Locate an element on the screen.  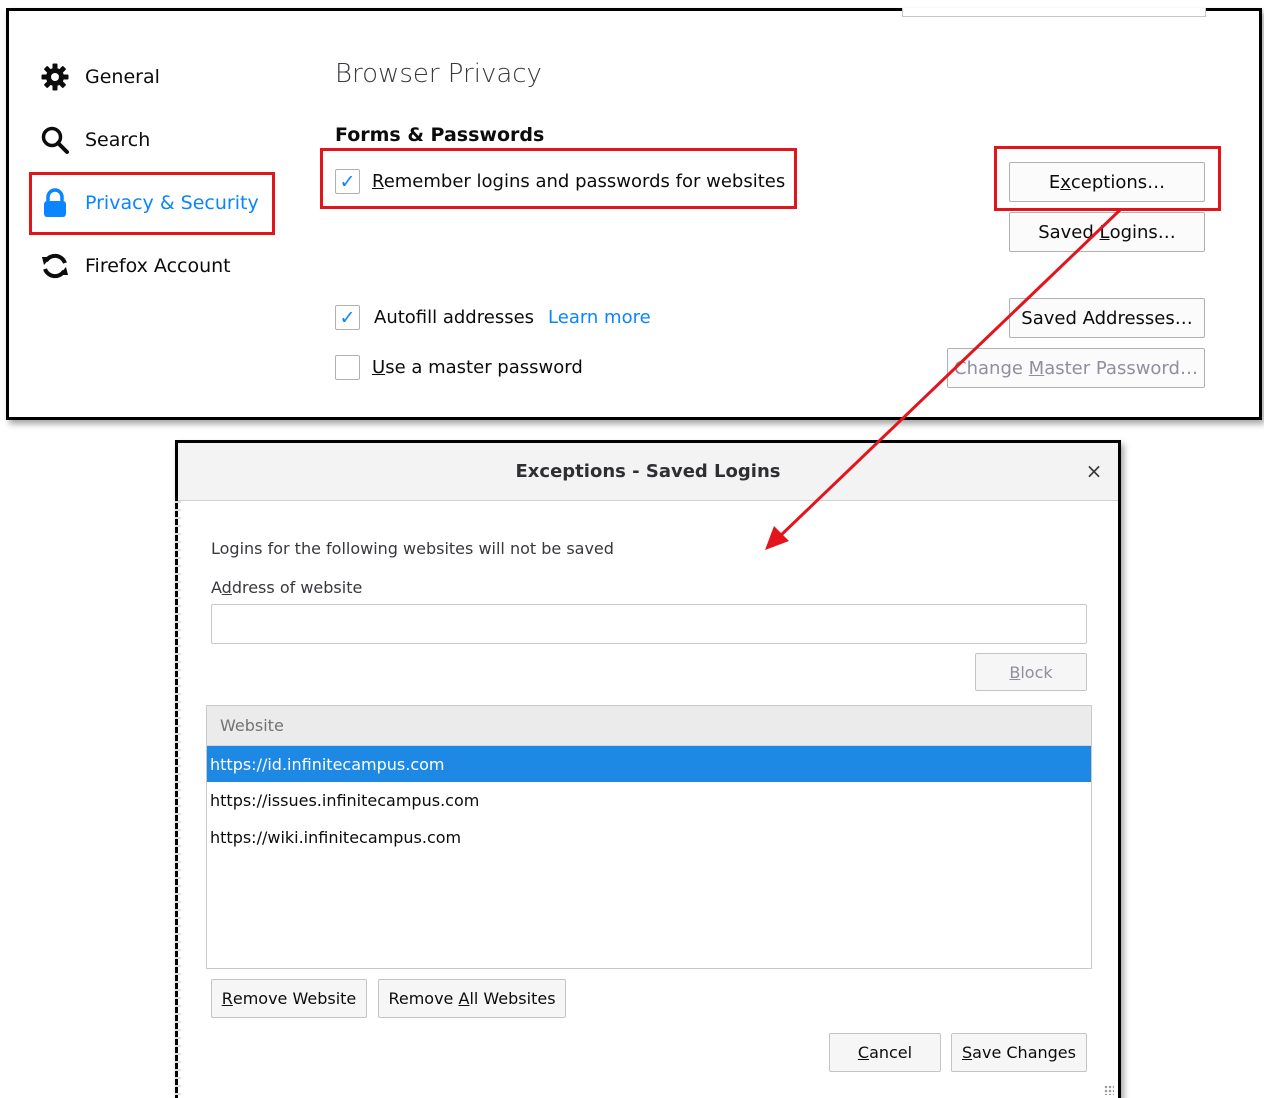
list-item: https://id.infinitecampus.com is located at coordinates (649, 764).